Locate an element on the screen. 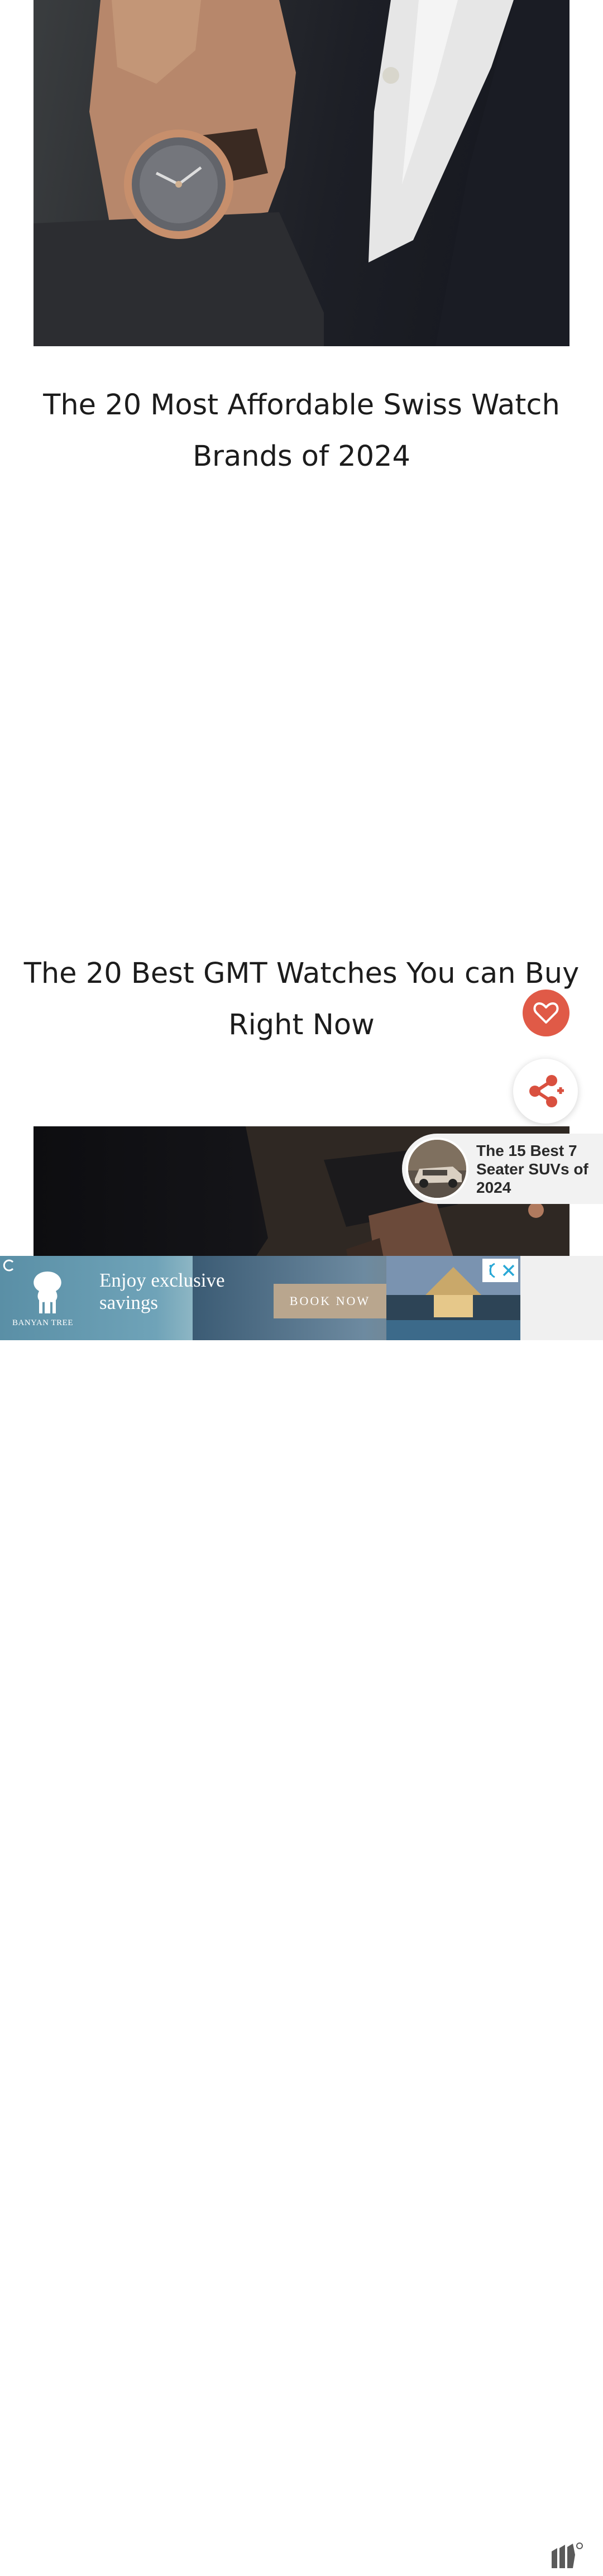 The width and height of the screenshot is (603, 2576). watch-wrist-photo is located at coordinates (302, 173).